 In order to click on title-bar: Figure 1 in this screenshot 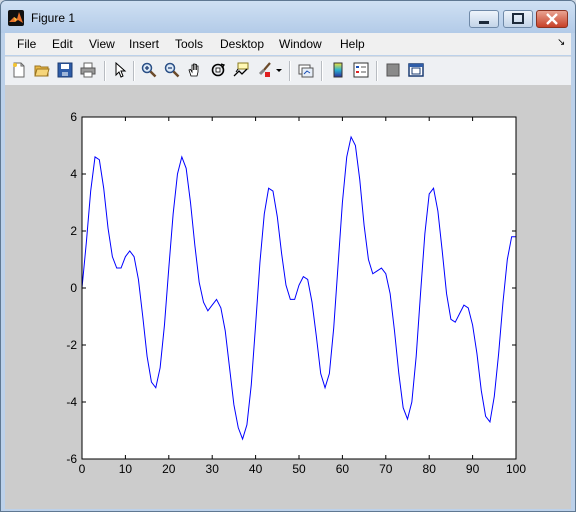, I will do `click(288, 17)`.